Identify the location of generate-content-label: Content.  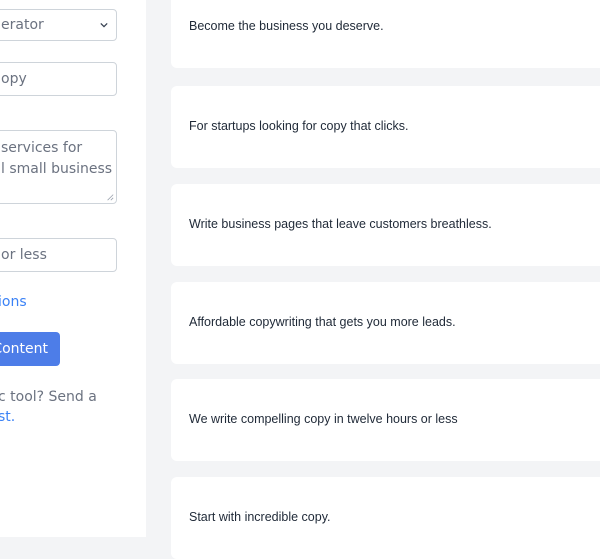
(24, 349).